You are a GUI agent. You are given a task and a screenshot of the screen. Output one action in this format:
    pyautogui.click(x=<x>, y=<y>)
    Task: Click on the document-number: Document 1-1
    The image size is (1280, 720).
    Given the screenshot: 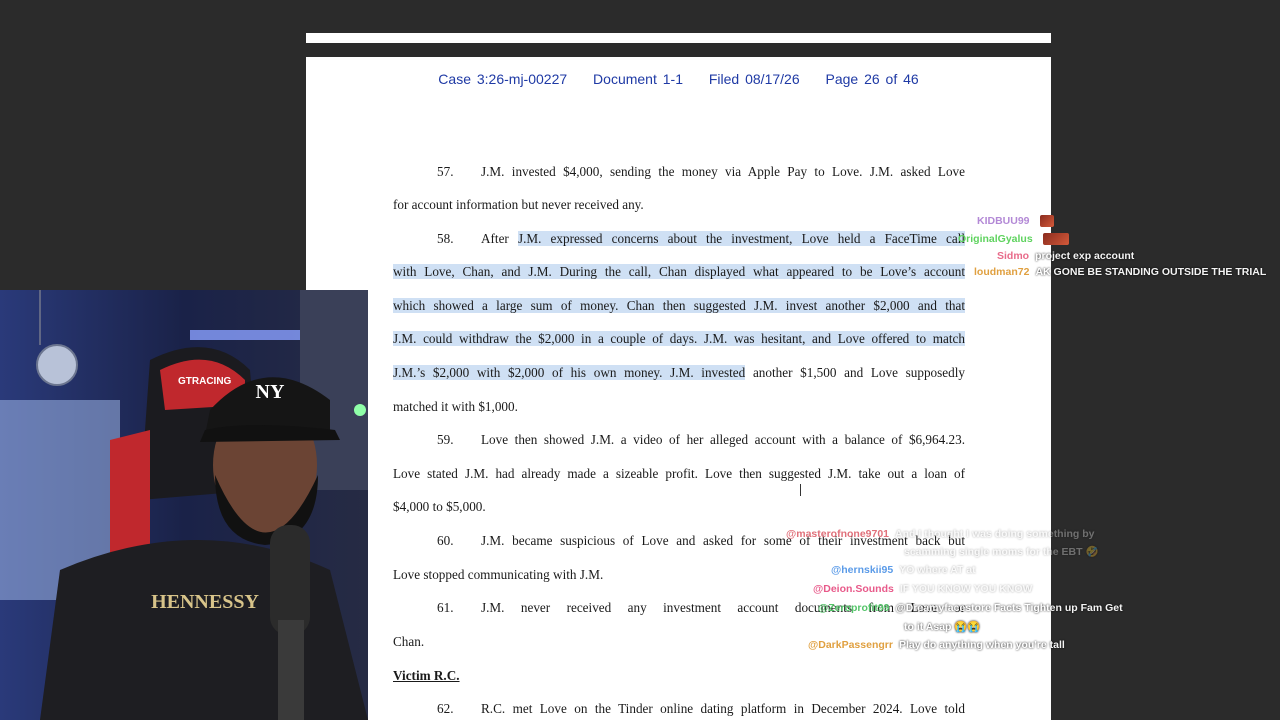 What is the action you would take?
    pyautogui.click(x=638, y=79)
    